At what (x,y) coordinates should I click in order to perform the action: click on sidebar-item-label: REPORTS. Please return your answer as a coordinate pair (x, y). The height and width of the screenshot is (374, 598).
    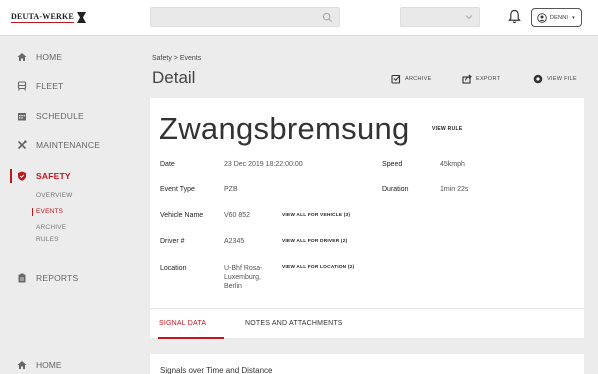
    Looking at the image, I should click on (57, 278).